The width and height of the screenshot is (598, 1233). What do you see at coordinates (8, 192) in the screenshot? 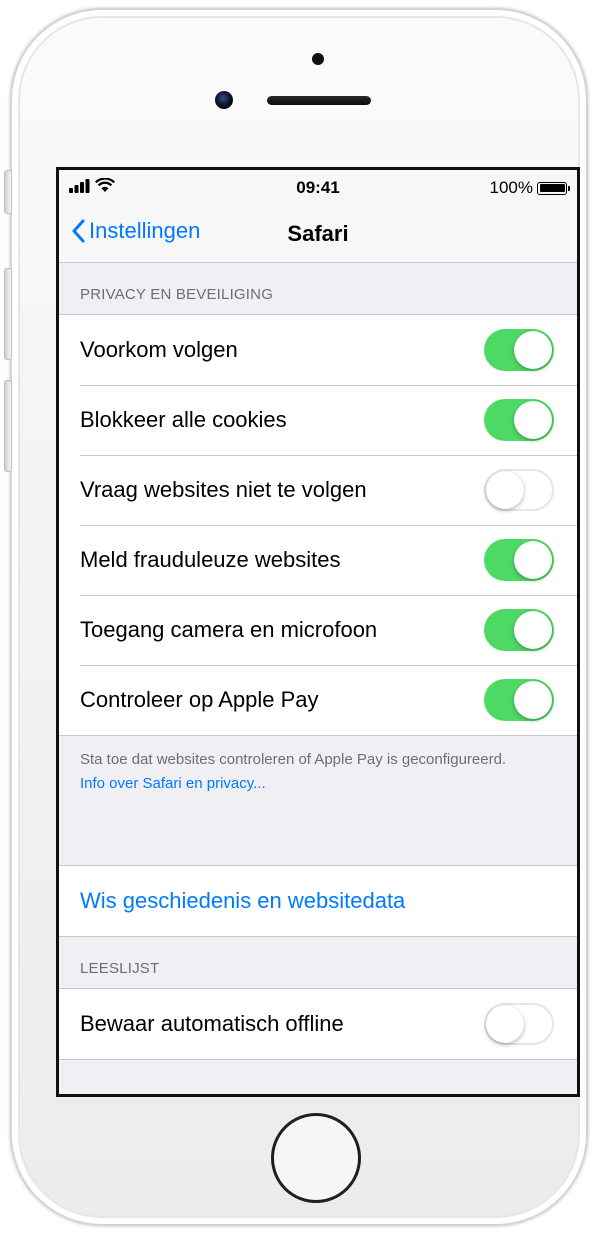
I see `mute-switch` at bounding box center [8, 192].